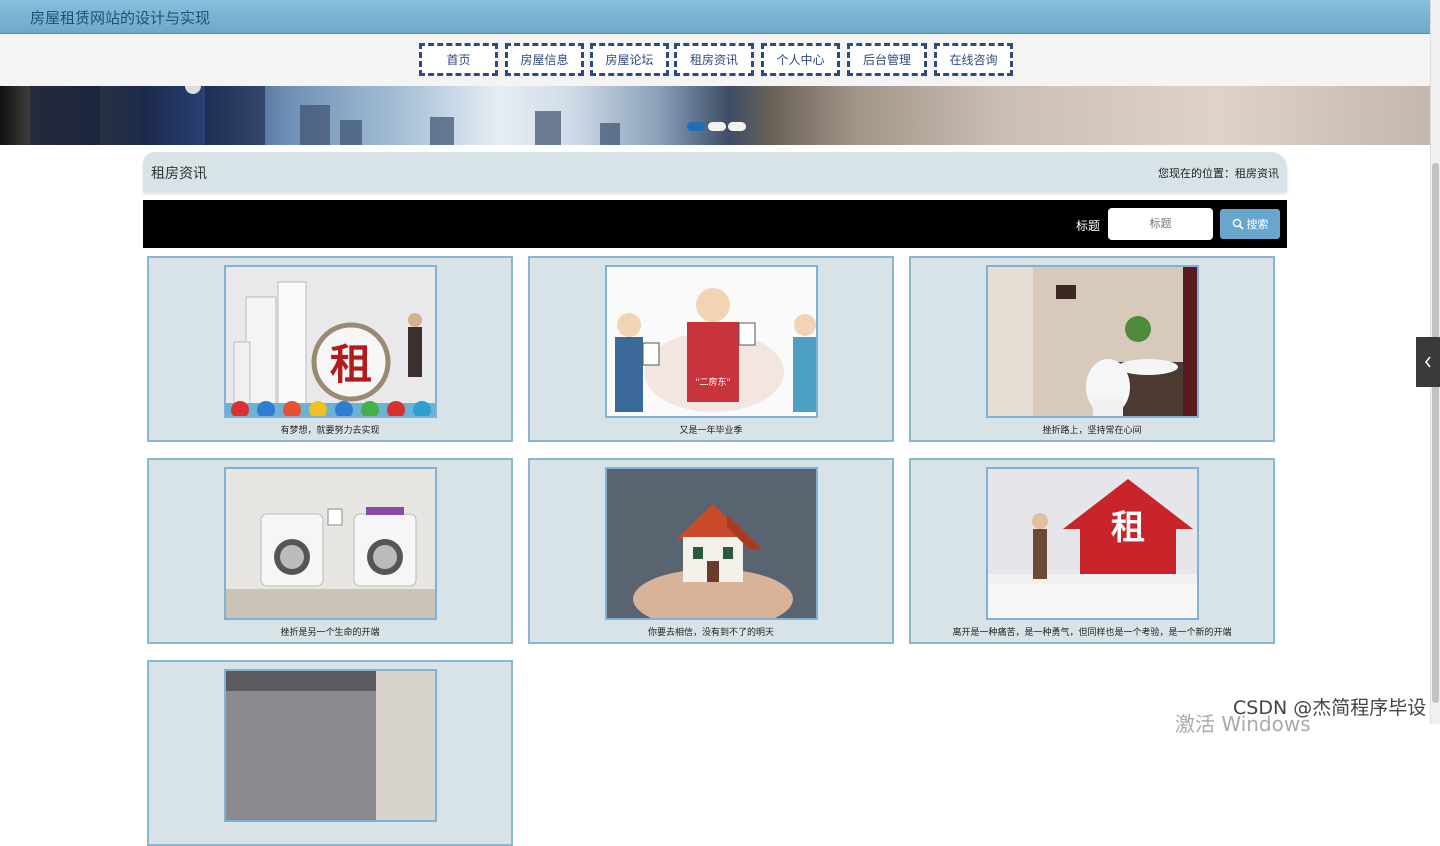 The width and height of the screenshot is (1440, 846). I want to click on search-icon, so click(1238, 224).